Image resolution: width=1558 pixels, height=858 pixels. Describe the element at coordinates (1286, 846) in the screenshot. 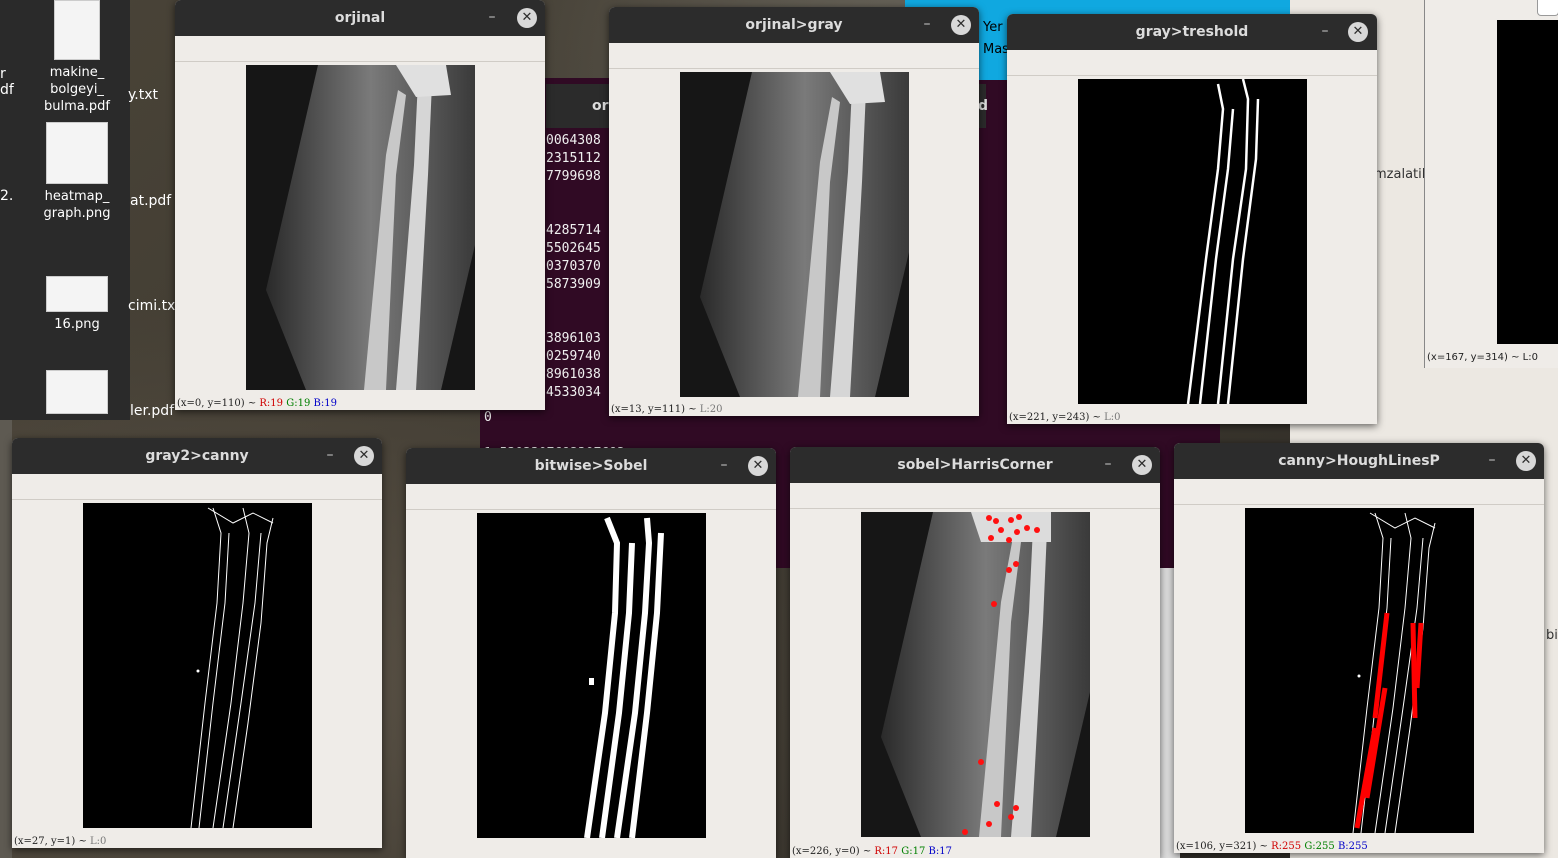

I see `status-red: R:255` at that location.